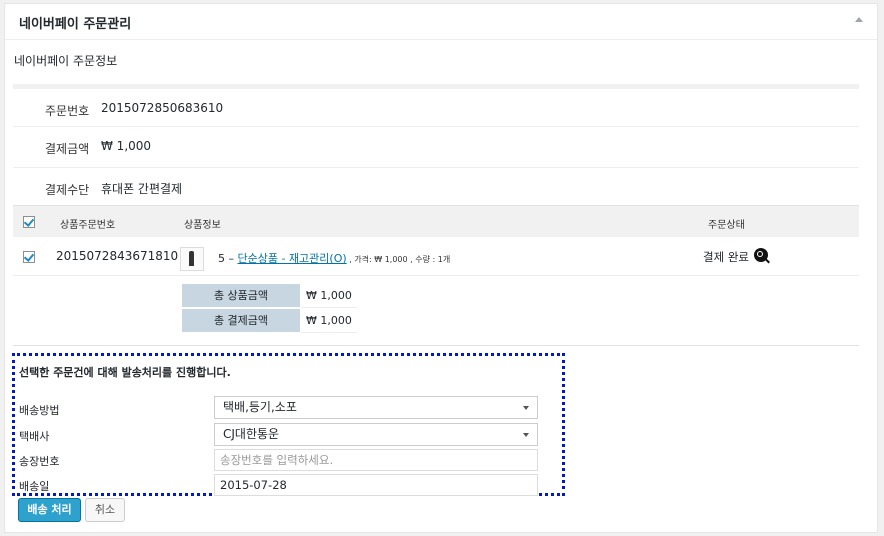 The width and height of the screenshot is (884, 536). I want to click on order-status: 결제 완료, so click(726, 257).